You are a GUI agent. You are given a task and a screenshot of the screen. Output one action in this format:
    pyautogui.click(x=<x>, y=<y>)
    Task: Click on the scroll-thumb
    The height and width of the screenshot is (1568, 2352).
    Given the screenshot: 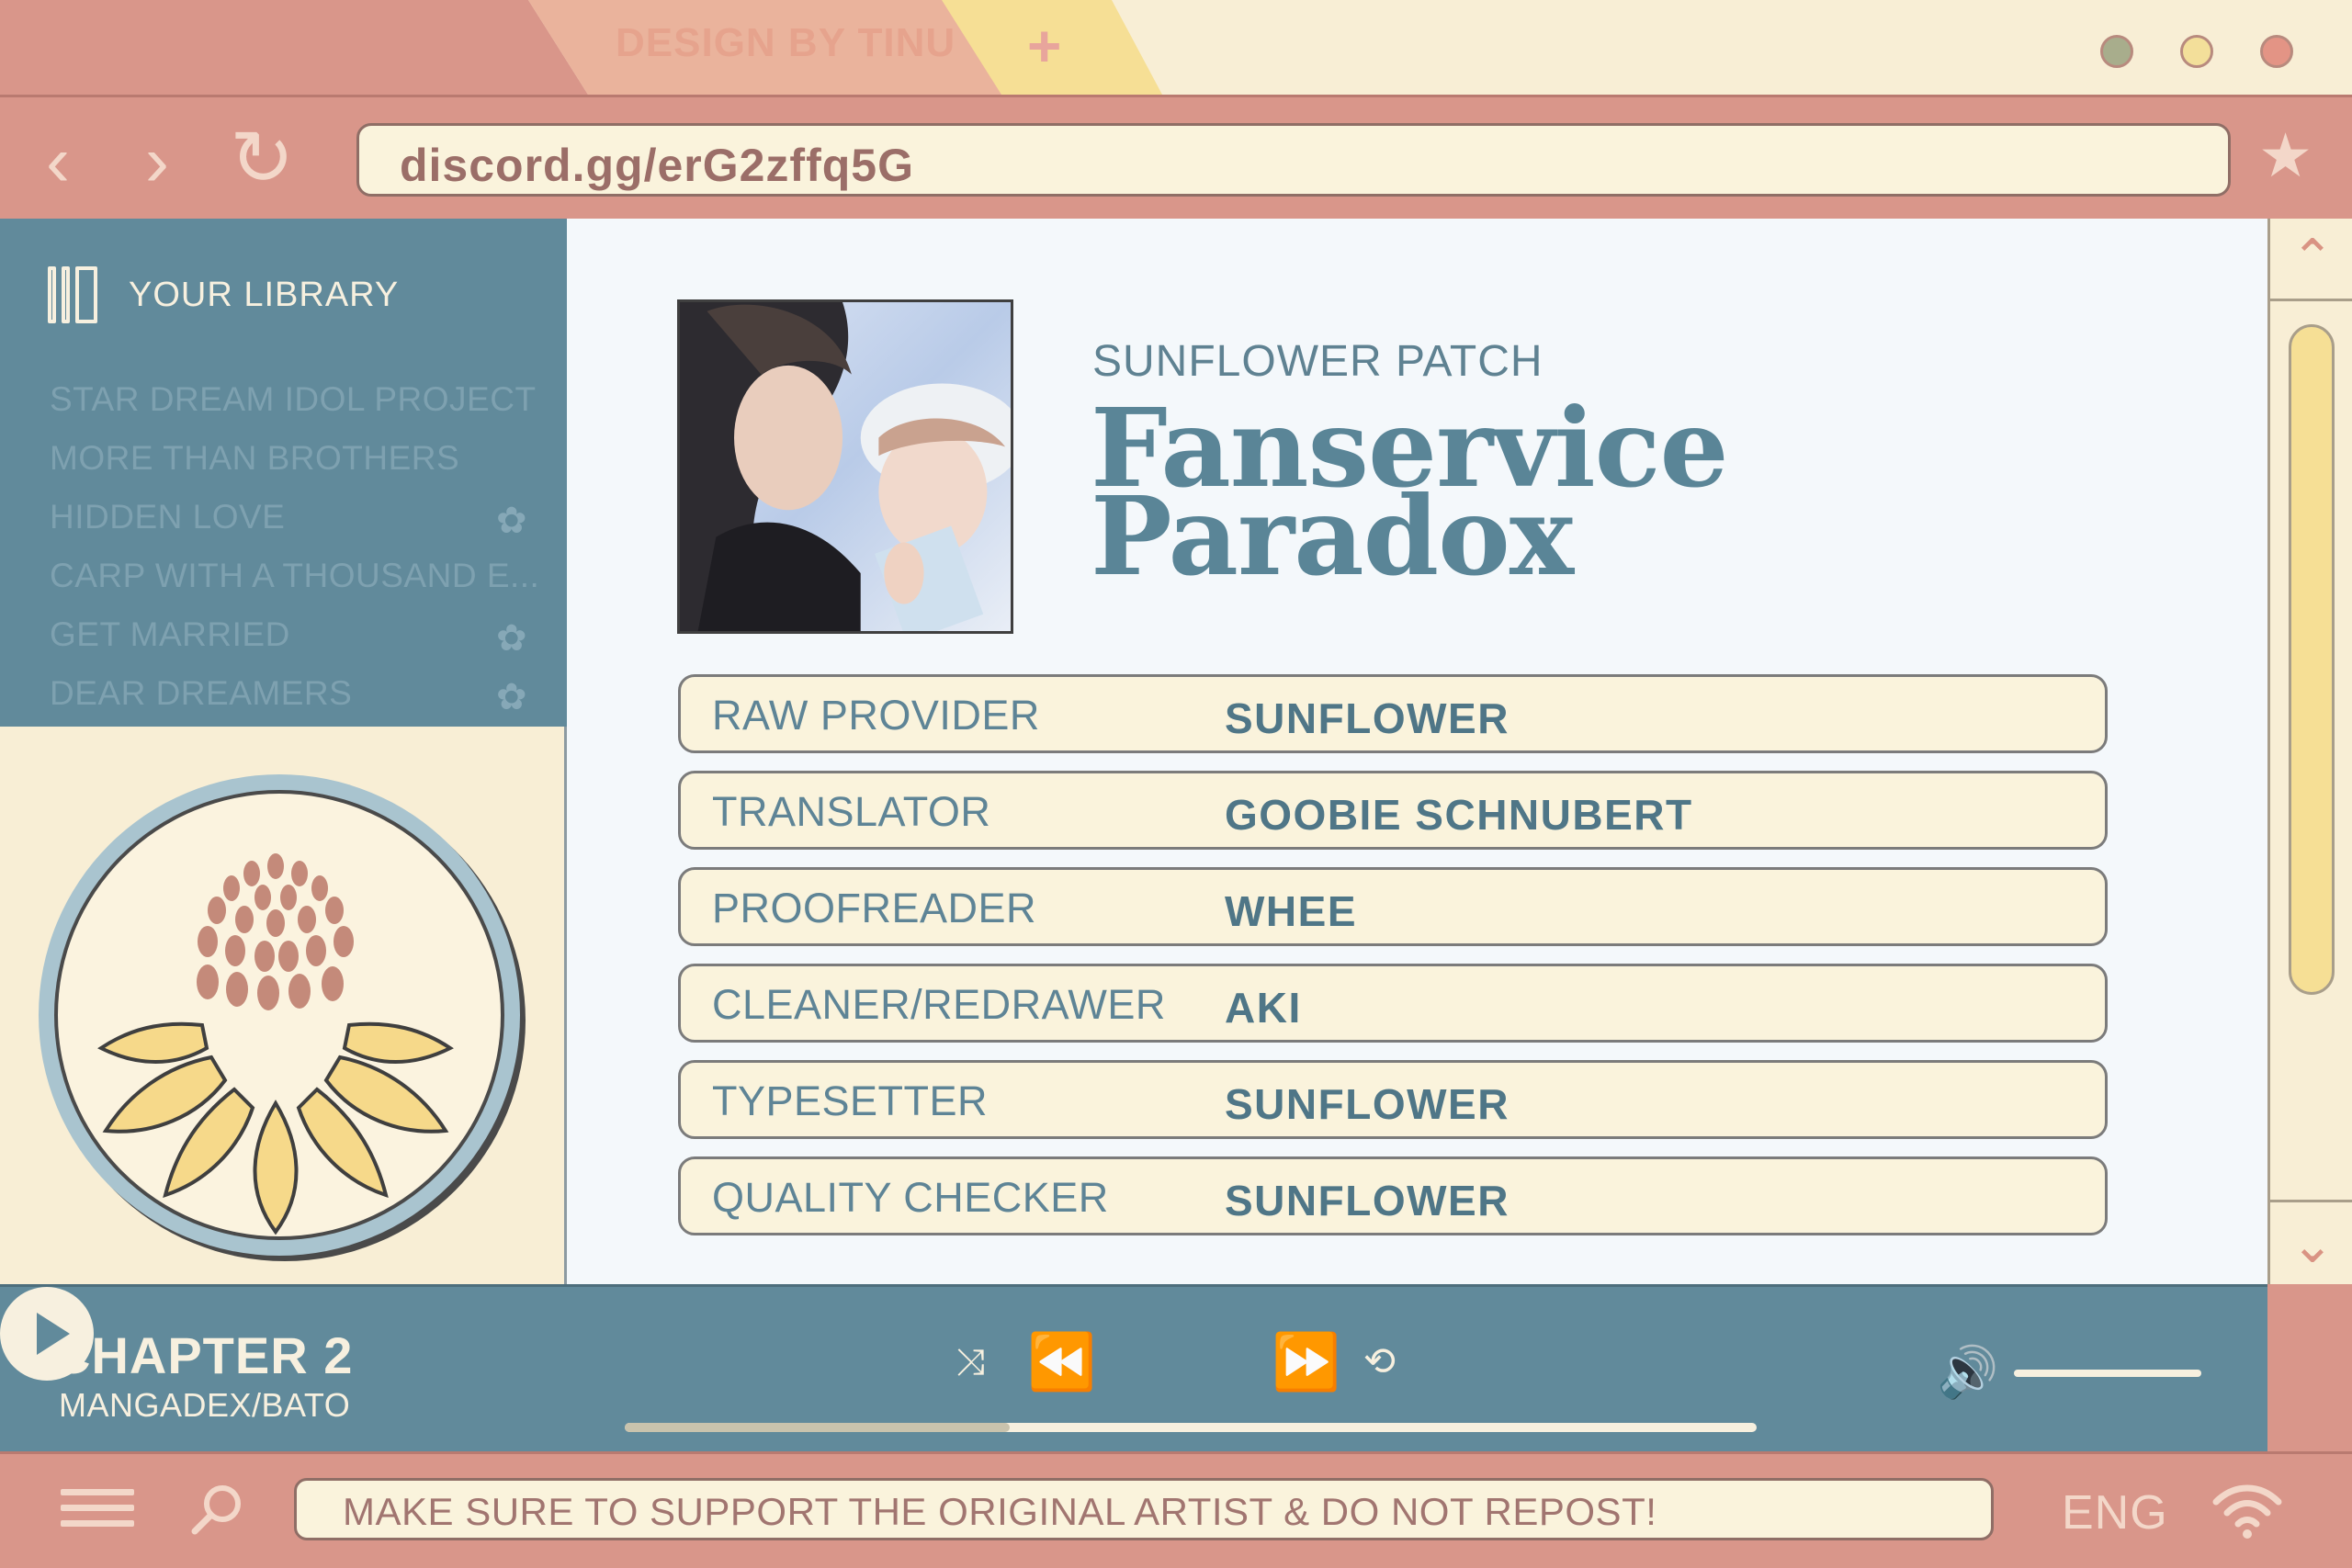 What is the action you would take?
    pyautogui.click(x=2312, y=659)
    